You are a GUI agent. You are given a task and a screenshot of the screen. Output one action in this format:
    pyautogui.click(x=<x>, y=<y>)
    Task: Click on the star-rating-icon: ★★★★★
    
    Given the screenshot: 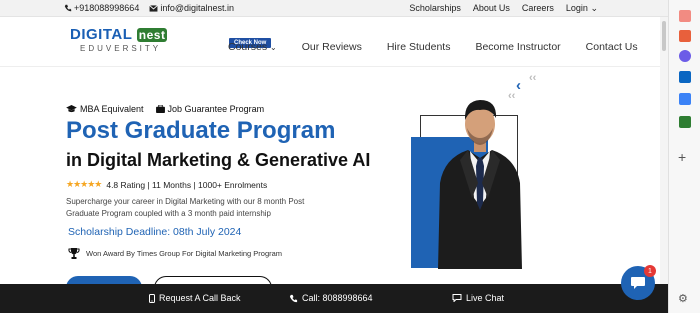 What is the action you would take?
    pyautogui.click(x=84, y=184)
    